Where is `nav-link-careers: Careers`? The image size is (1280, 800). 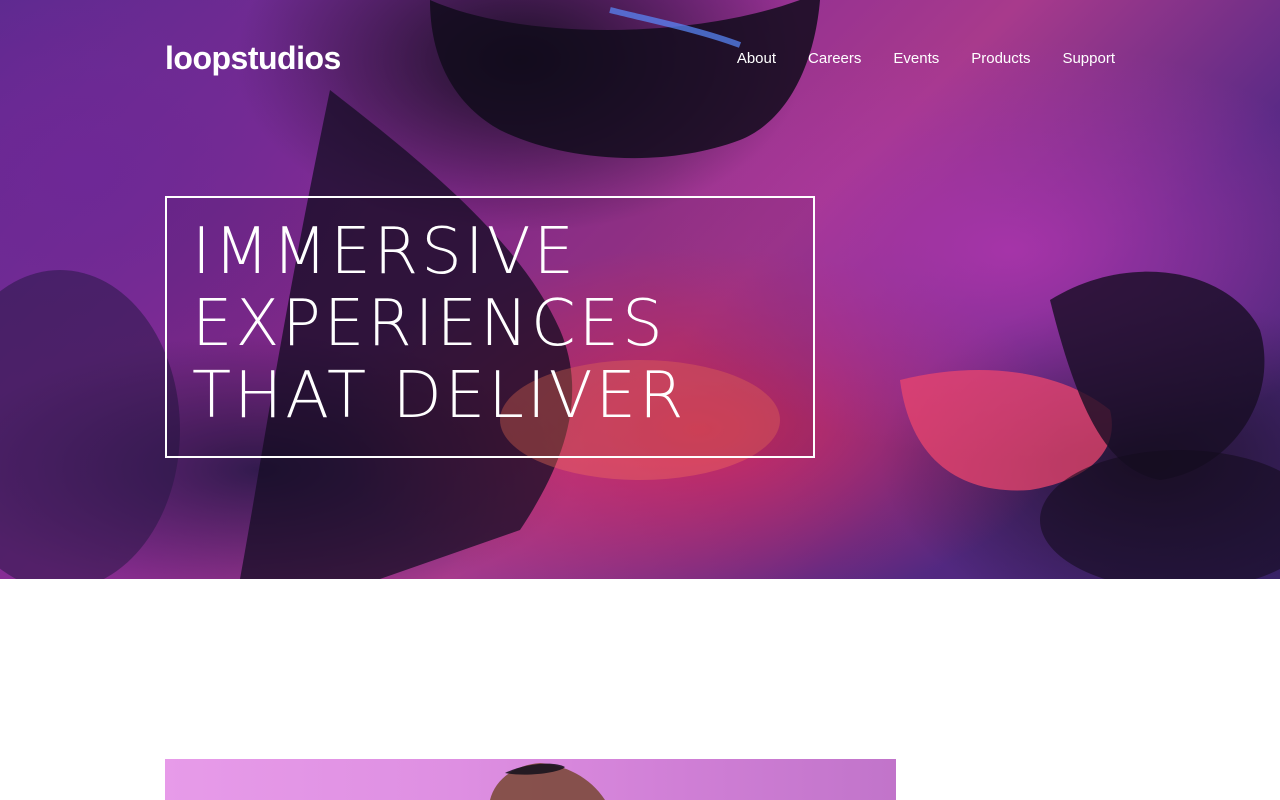
nav-link-careers: Careers is located at coordinates (834, 58).